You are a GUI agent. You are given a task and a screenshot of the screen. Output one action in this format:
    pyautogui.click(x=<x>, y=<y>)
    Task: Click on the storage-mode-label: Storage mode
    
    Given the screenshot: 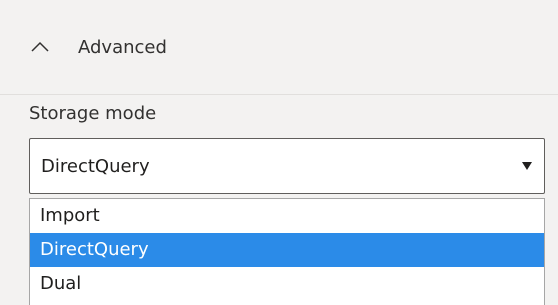 What is the action you would take?
    pyautogui.click(x=93, y=113)
    